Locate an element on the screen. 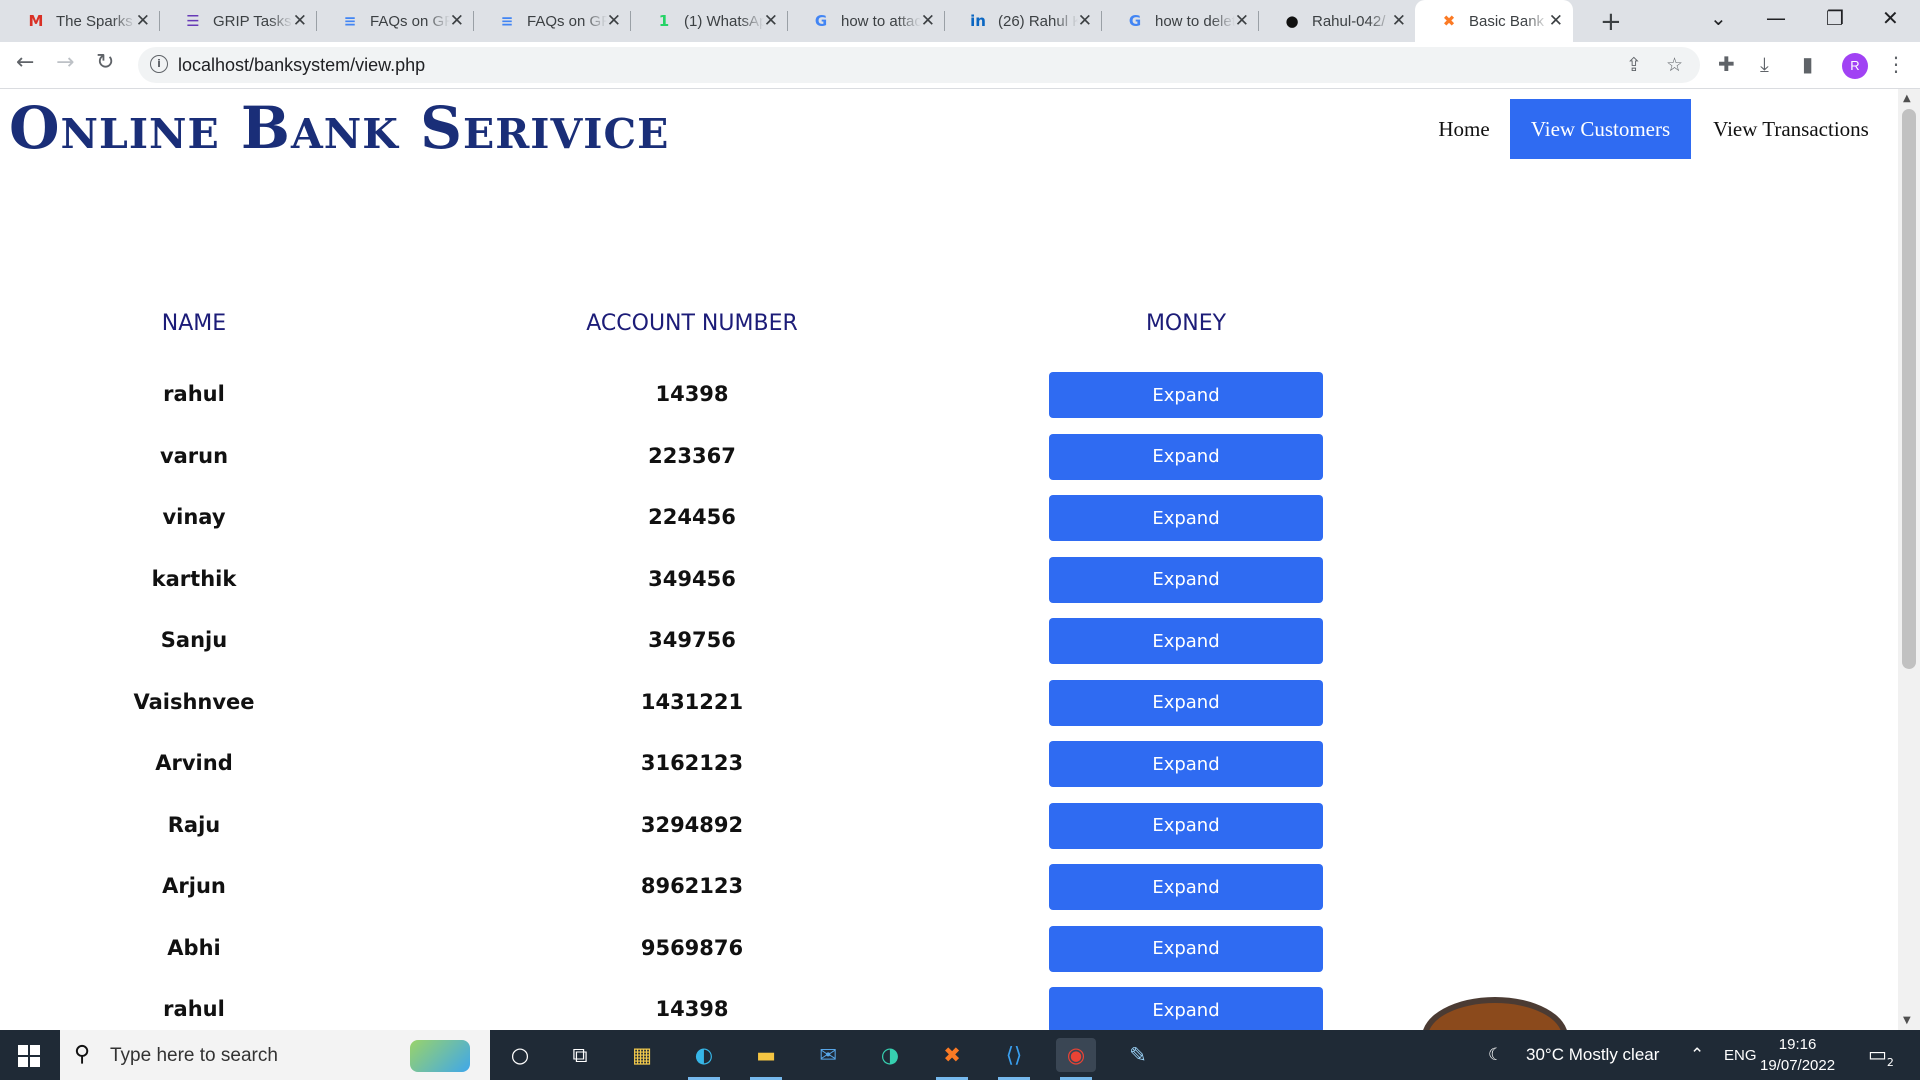  page-scrollbar: ▲ ▼ is located at coordinates (1909, 559).